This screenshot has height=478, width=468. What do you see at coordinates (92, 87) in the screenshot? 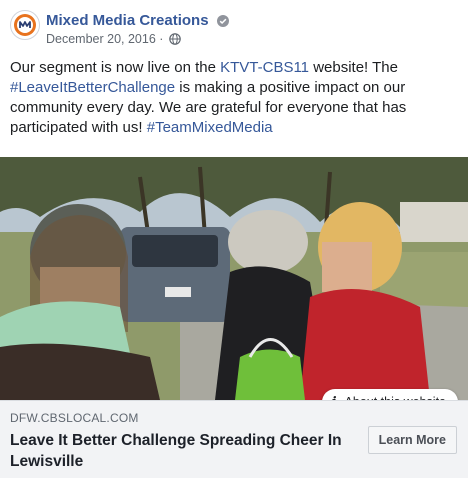
I see `hashtag-leaveitbetter: #LeaveItBetterChallenge` at bounding box center [92, 87].